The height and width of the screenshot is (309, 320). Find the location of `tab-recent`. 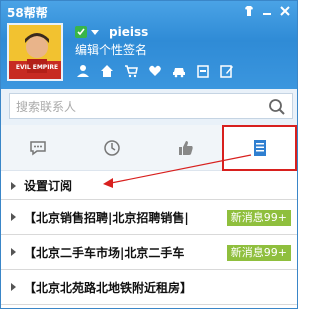

tab-recent is located at coordinates (112, 148).